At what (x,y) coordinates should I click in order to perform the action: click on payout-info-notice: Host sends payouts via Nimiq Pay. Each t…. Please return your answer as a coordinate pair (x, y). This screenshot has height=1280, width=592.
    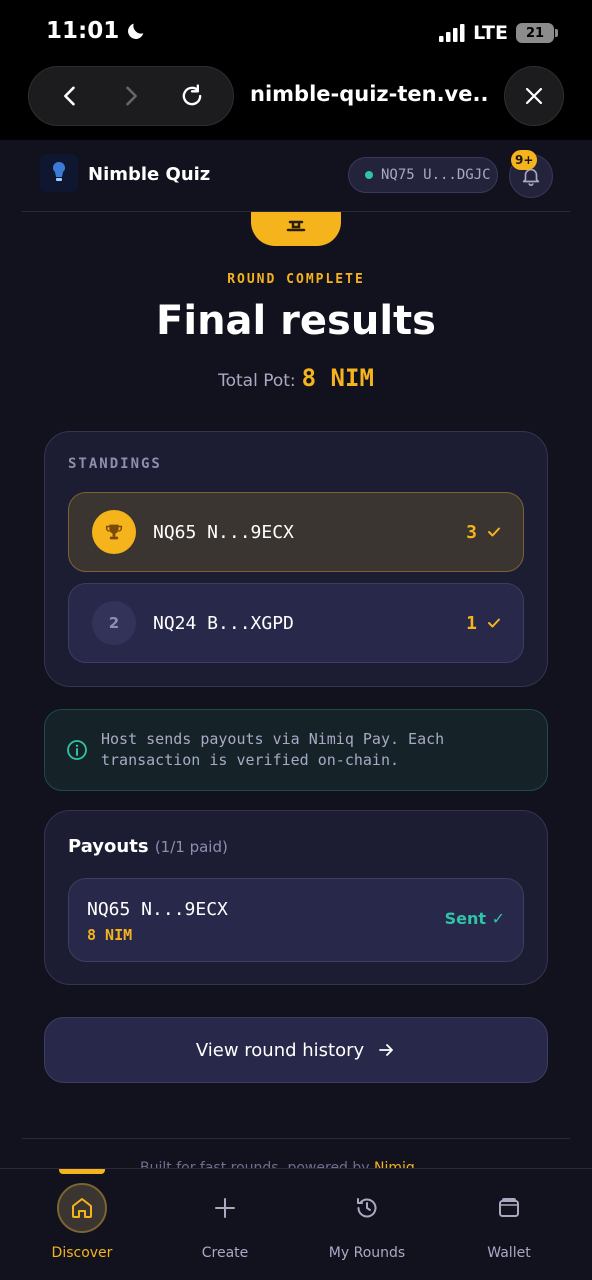
    Looking at the image, I should click on (296, 750).